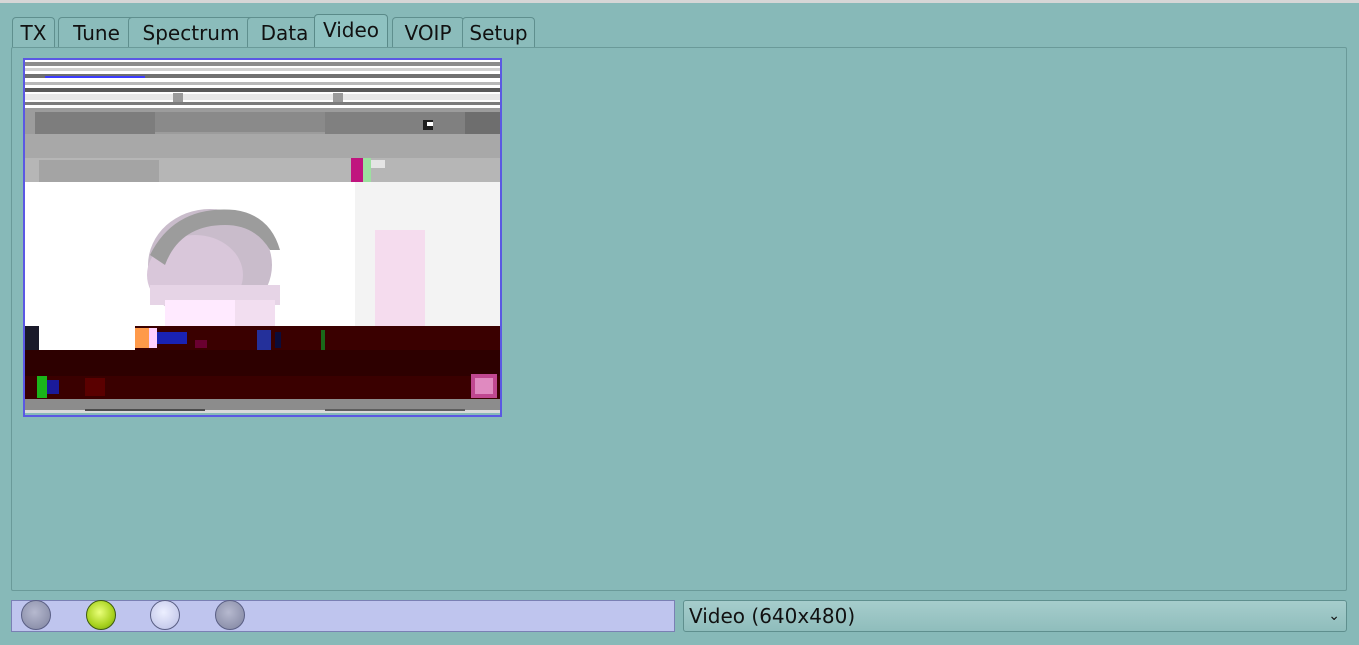  What do you see at coordinates (343, 616) in the screenshot?
I see `status-bar` at bounding box center [343, 616].